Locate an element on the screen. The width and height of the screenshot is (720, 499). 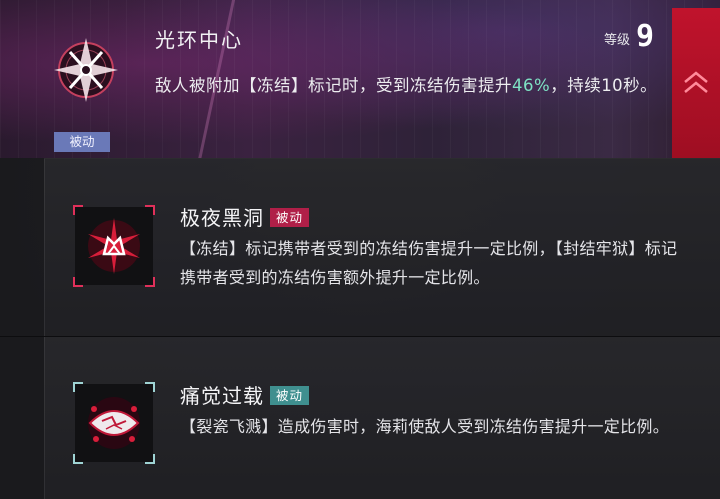
level-label: 等级 is located at coordinates (617, 40).